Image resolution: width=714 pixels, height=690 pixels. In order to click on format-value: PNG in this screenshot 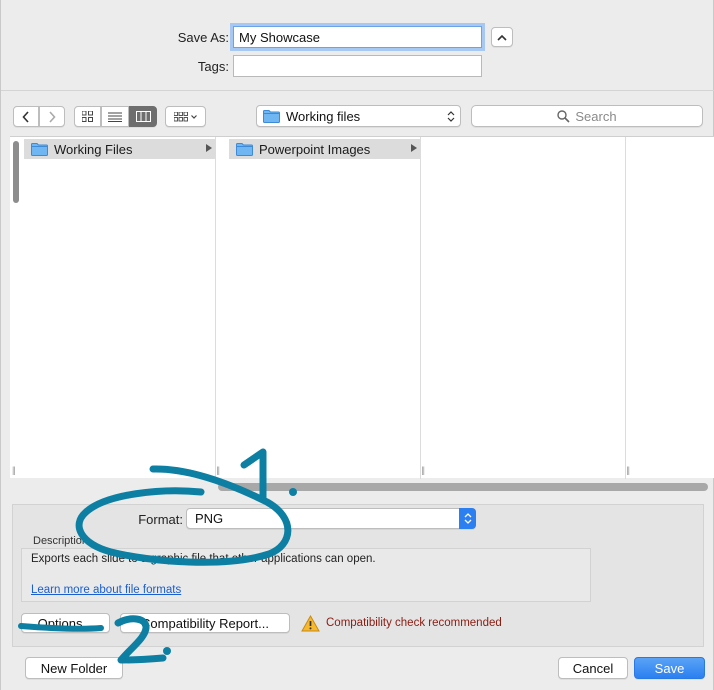, I will do `click(209, 518)`.